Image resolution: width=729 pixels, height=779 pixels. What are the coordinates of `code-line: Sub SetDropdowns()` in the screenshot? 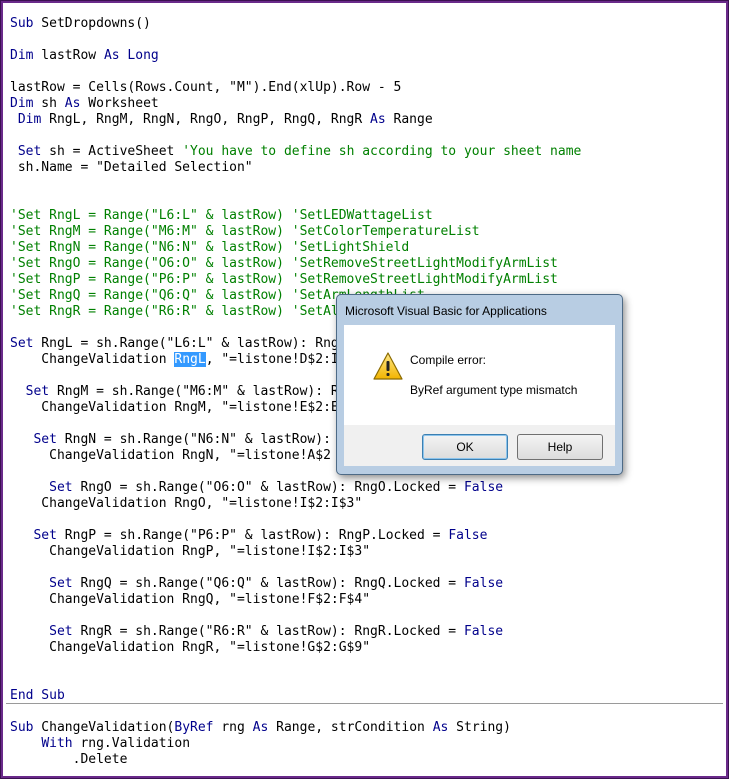 It's located at (295, 24).